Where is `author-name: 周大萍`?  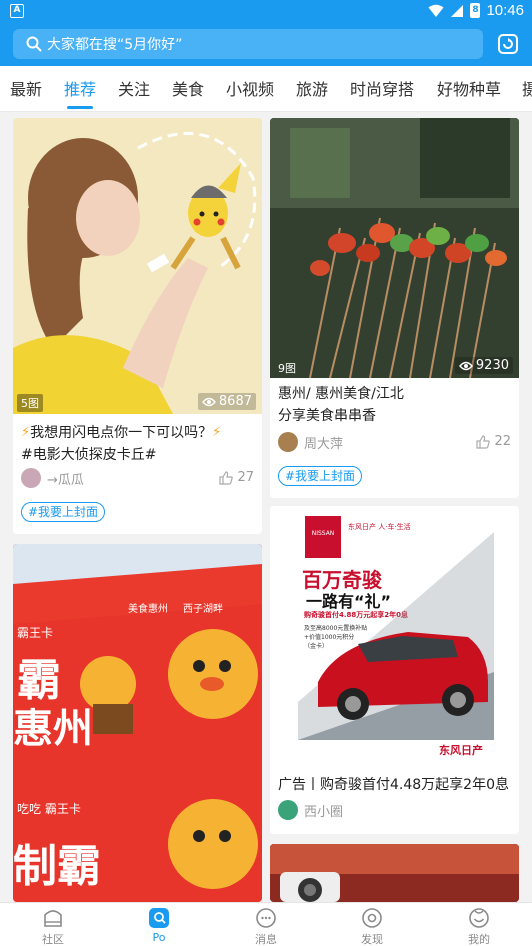 author-name: 周大萍 is located at coordinates (324, 444).